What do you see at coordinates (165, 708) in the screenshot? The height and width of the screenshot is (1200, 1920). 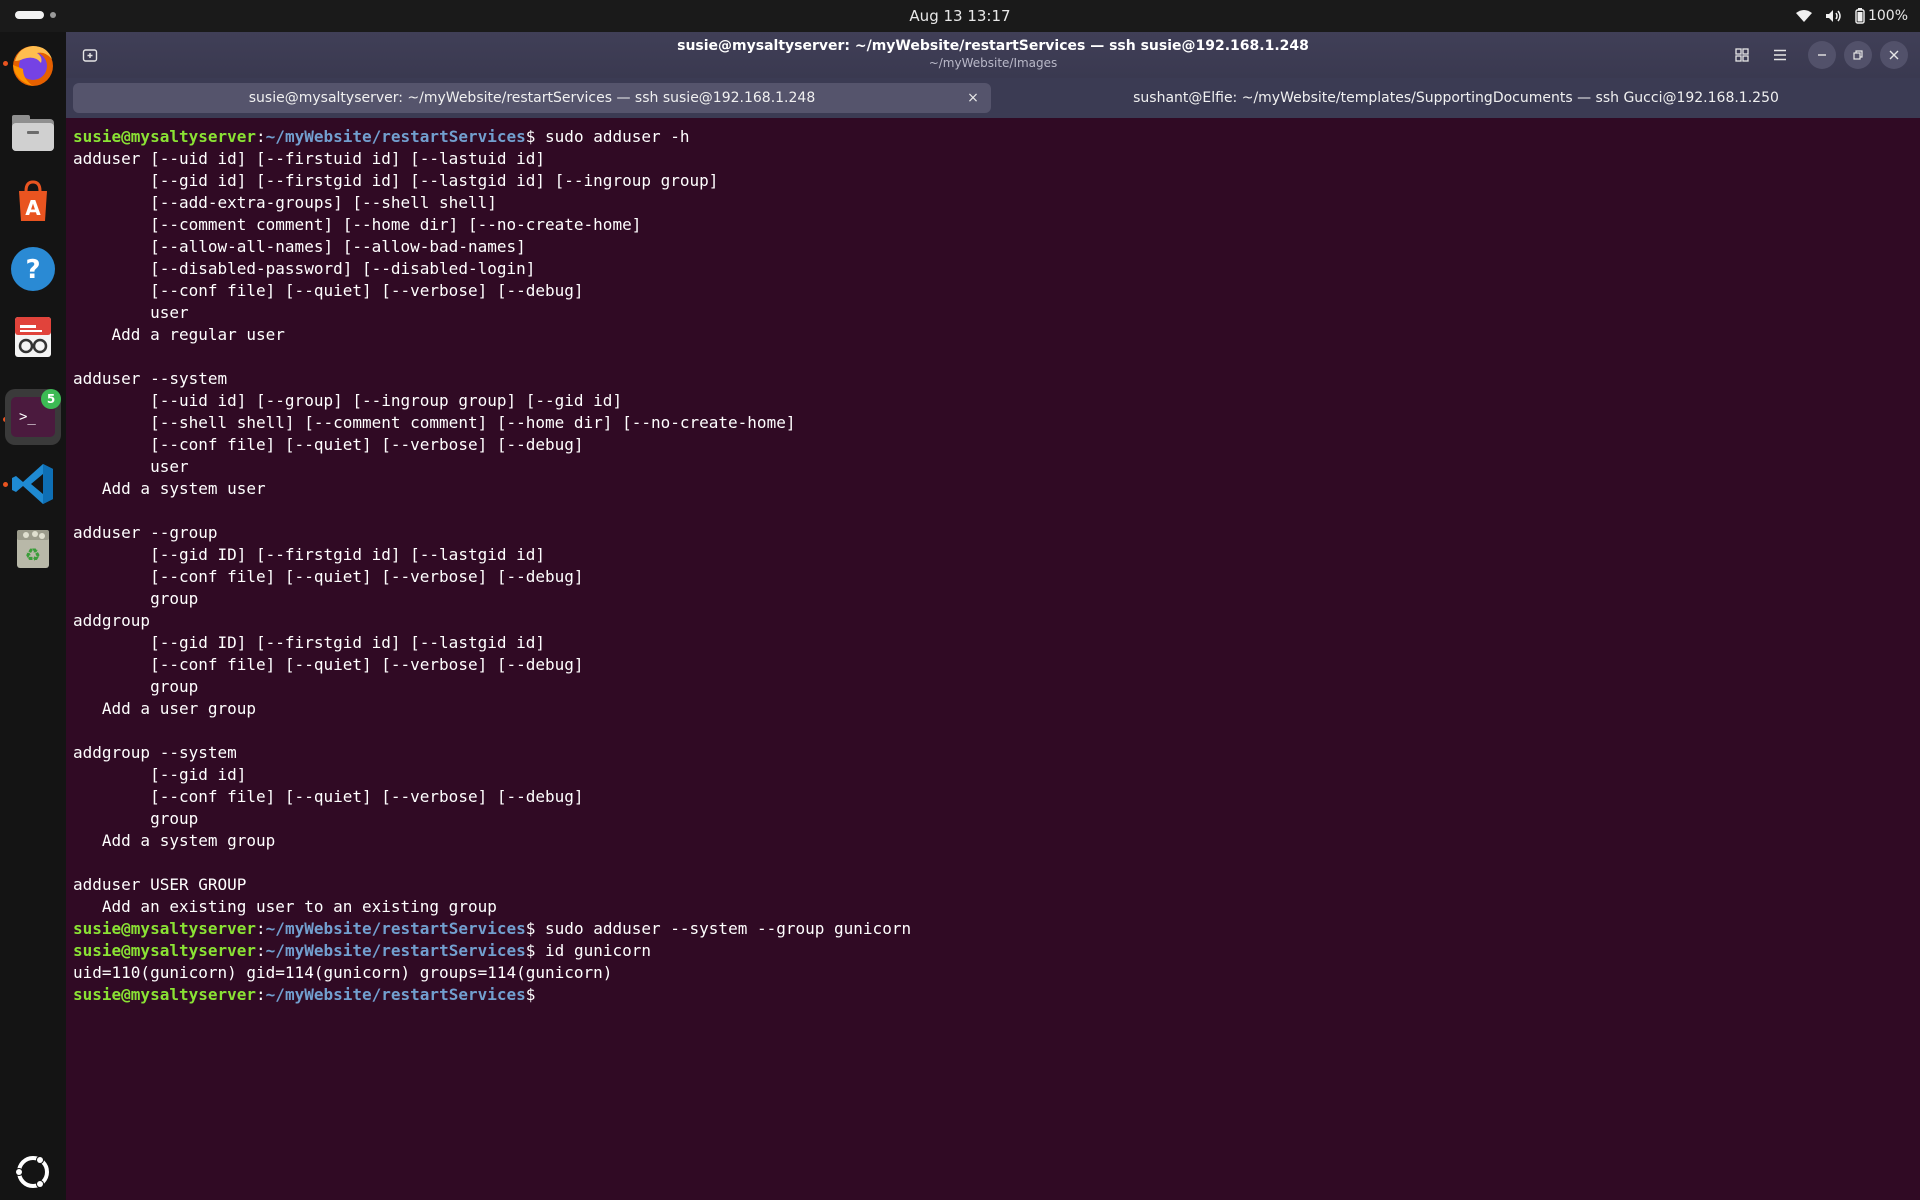 I see `output-line: Add a user group` at bounding box center [165, 708].